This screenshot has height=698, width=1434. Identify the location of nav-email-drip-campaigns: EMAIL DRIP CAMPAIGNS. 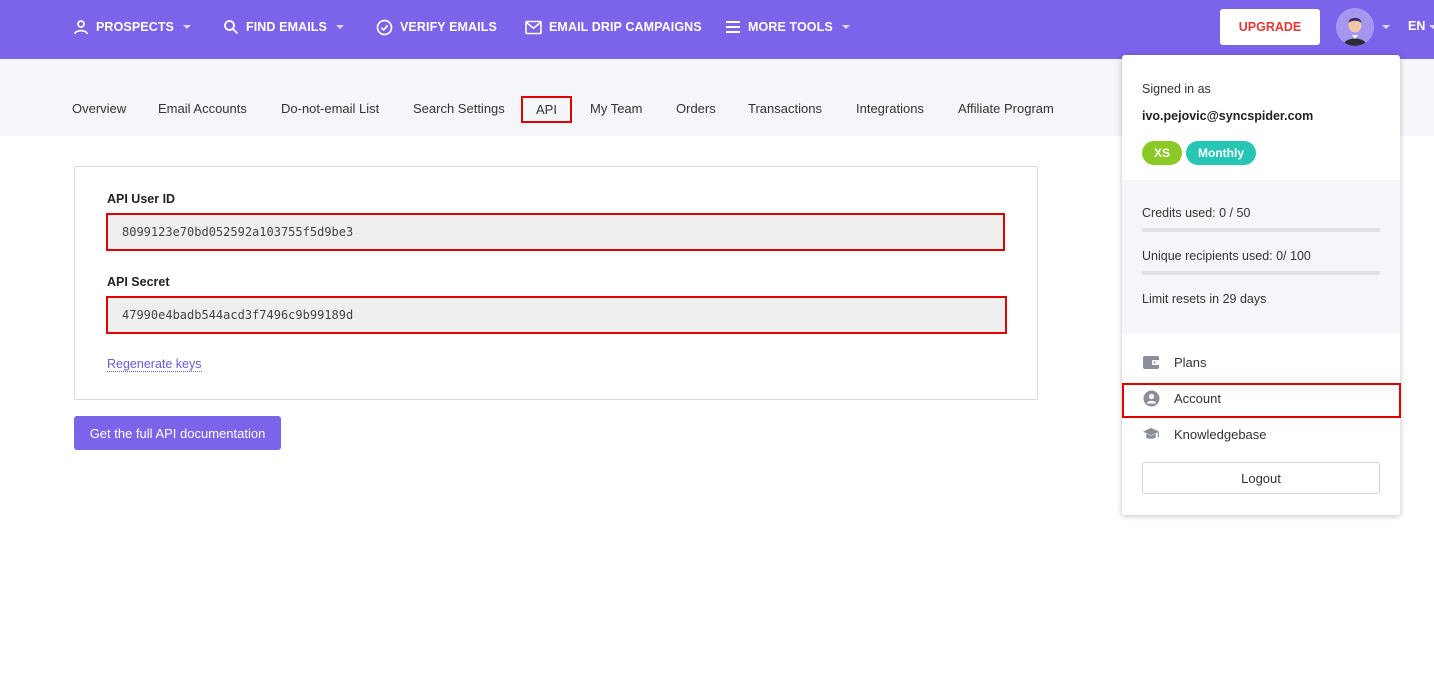
(613, 27).